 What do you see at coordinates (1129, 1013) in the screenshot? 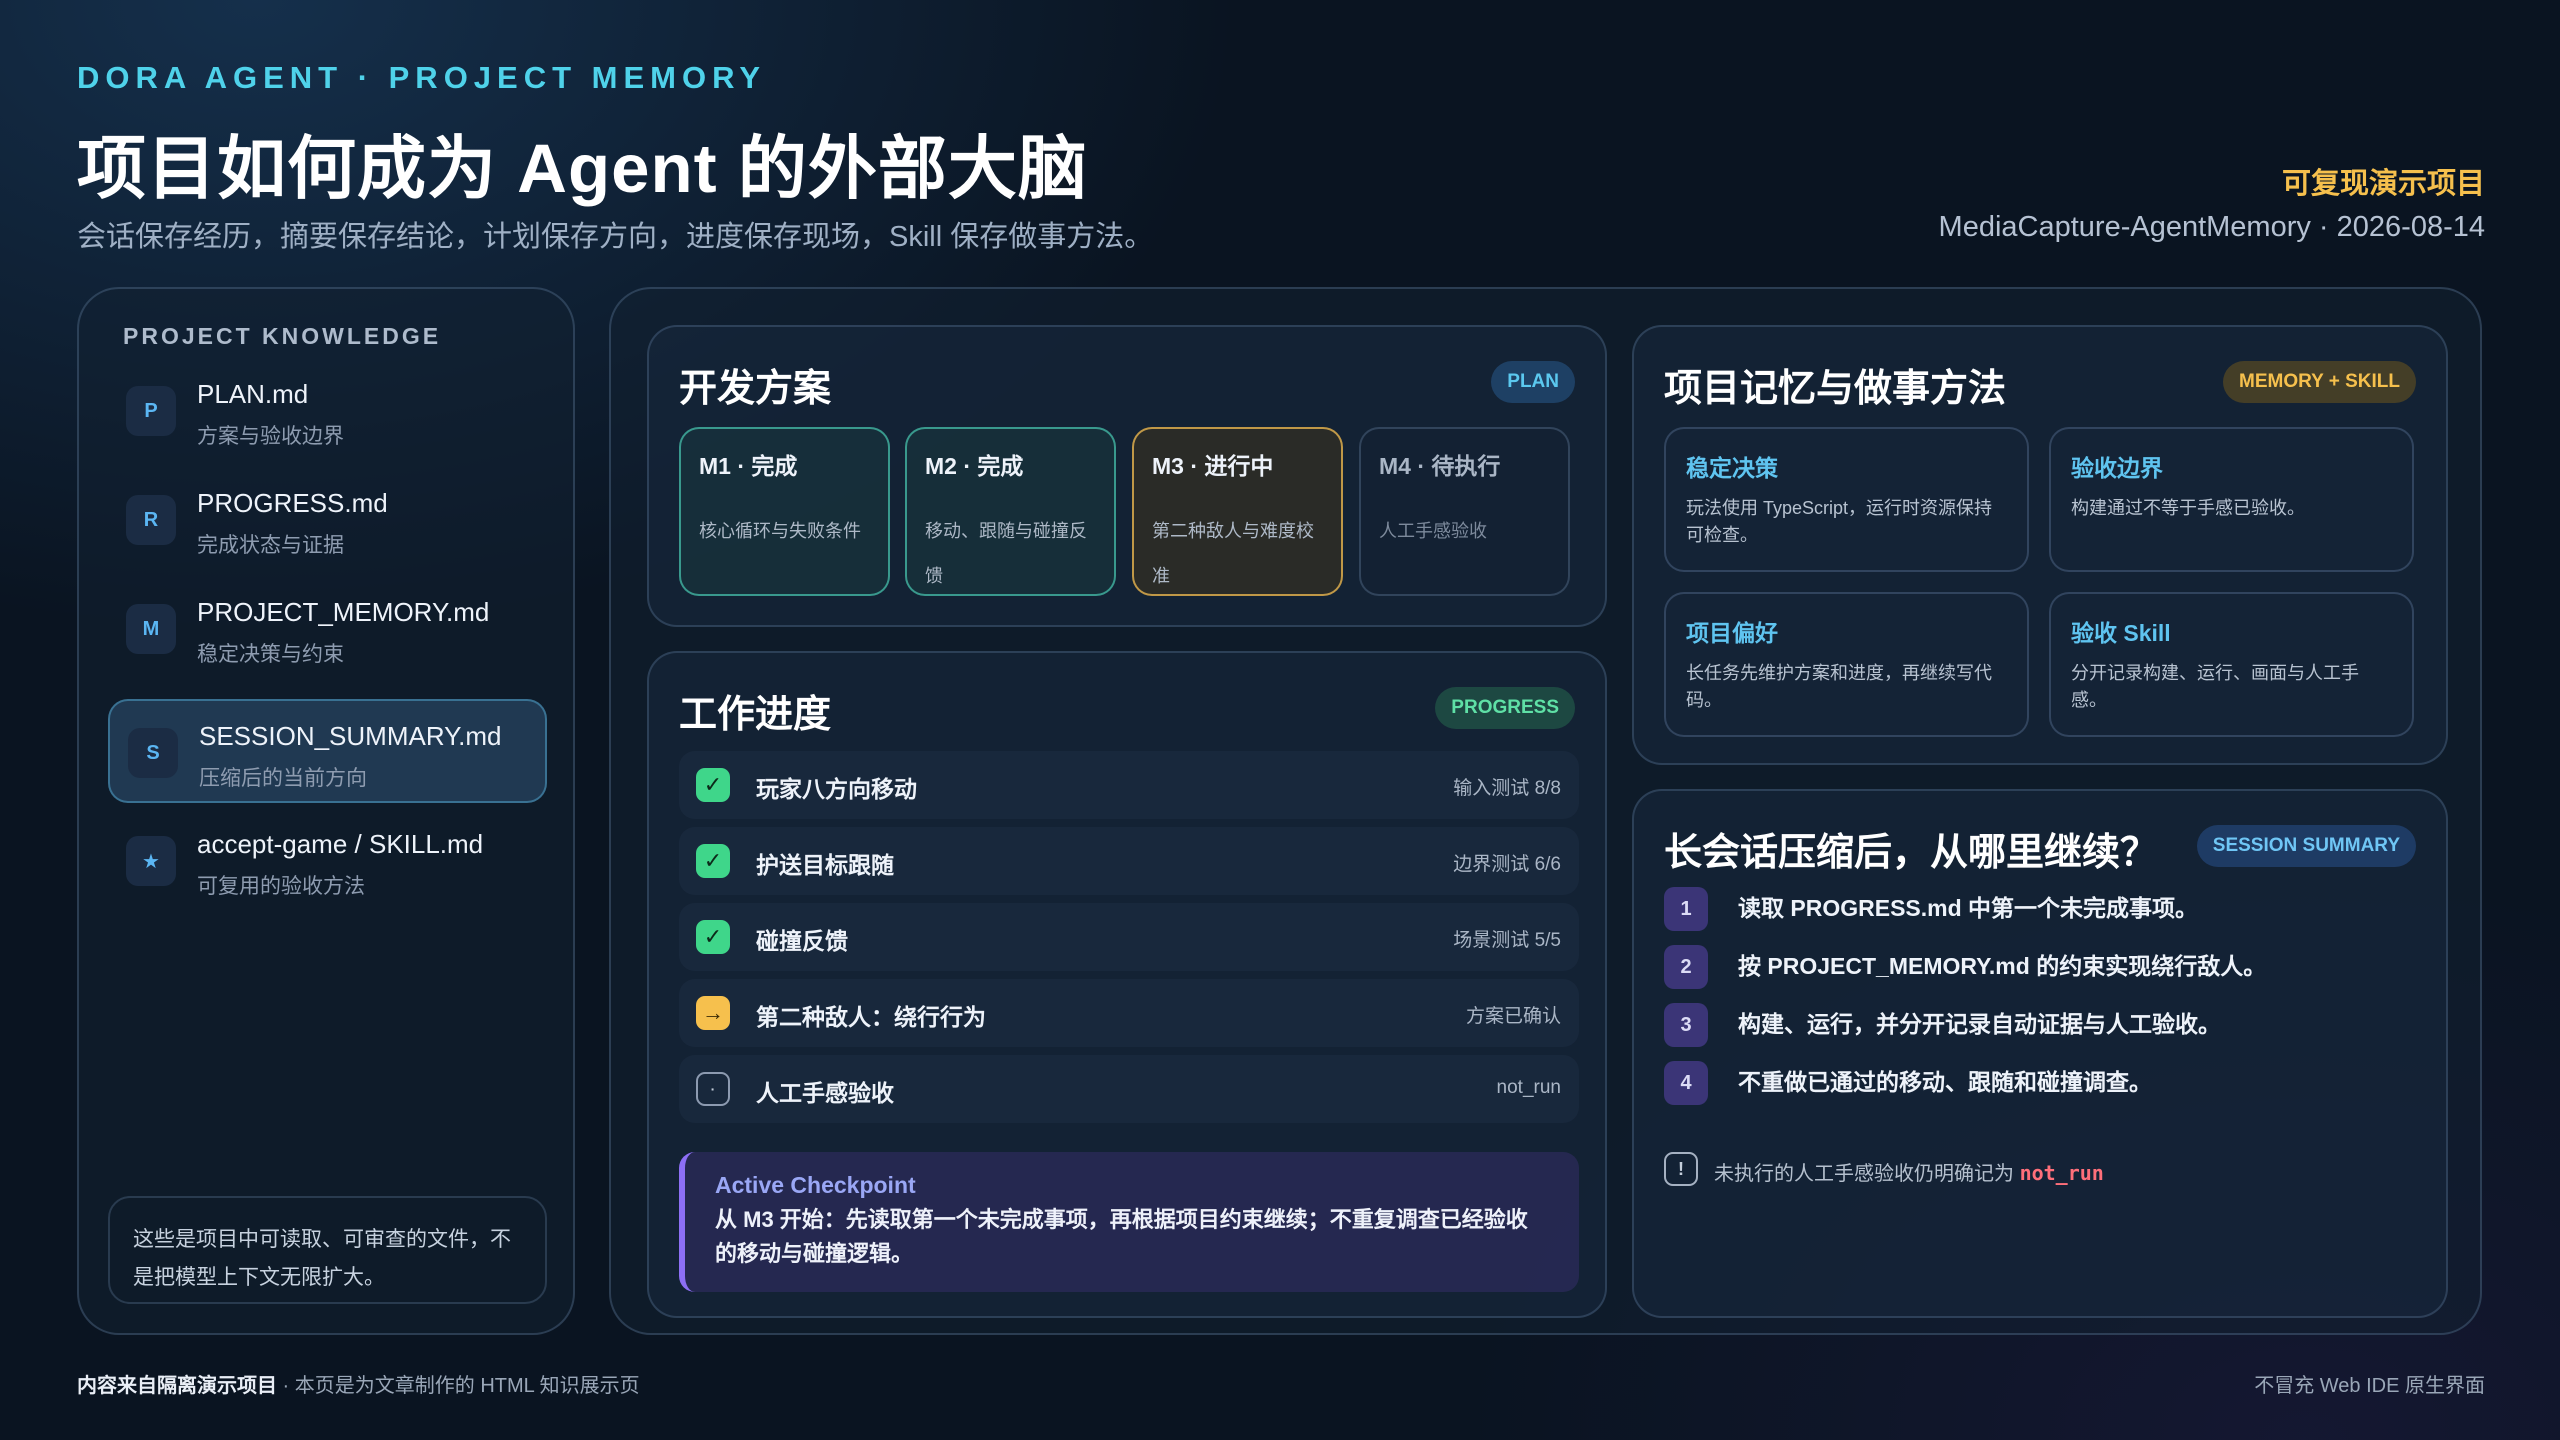
I see `task-row: → 第二种敌人：绕行行为 方案已确认` at bounding box center [1129, 1013].